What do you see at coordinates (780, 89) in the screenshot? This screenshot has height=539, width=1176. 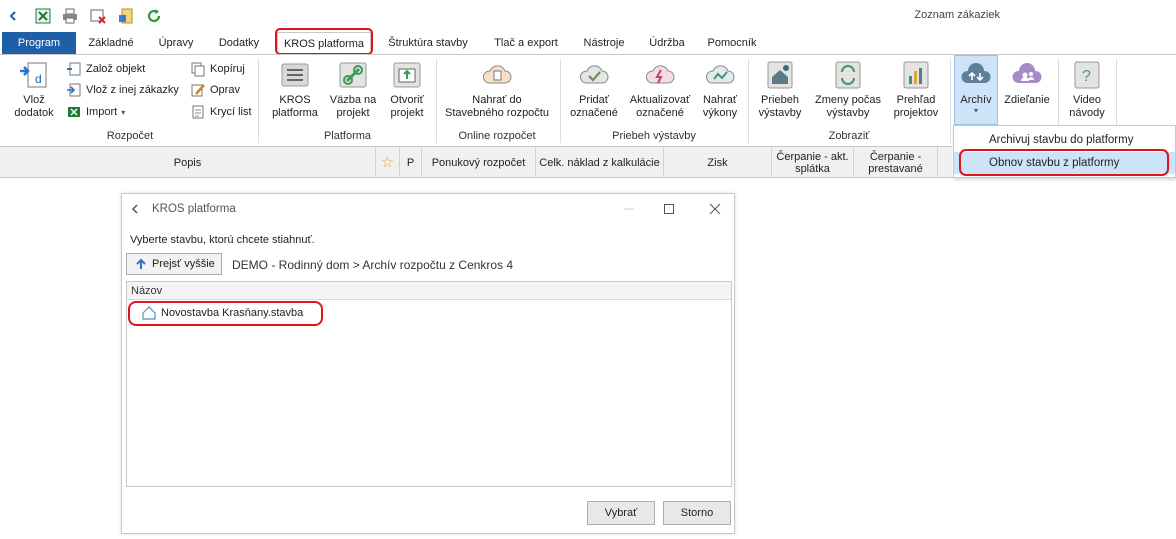 I see `priebeh-vystavby-button: Priebeh výstavby` at bounding box center [780, 89].